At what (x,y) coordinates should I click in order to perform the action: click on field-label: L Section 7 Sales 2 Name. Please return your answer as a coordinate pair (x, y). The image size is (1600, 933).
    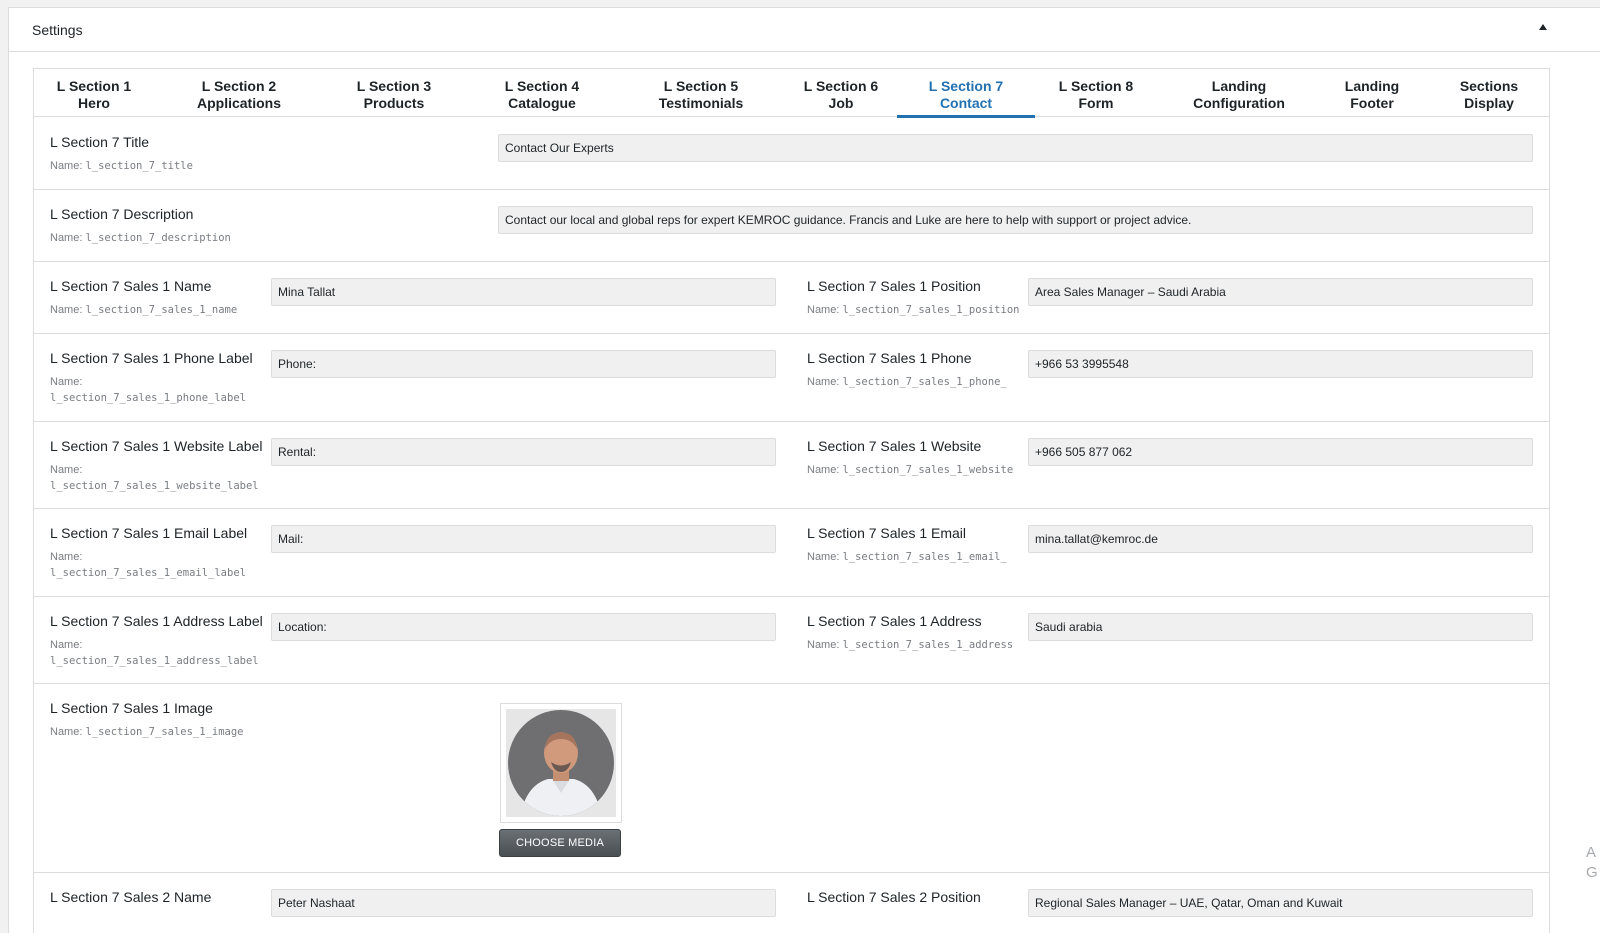
    Looking at the image, I should click on (131, 897).